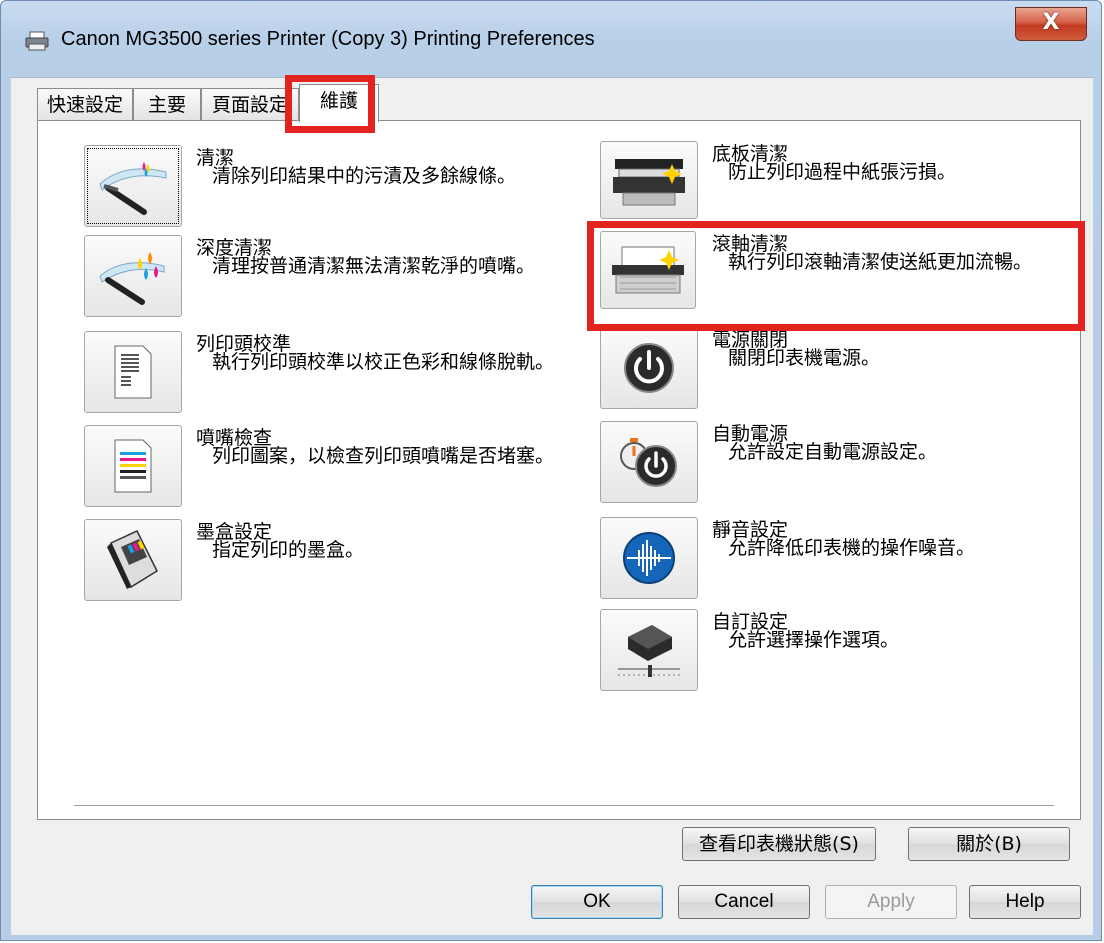 The image size is (1104, 943). I want to click on tab-maintenance: 維護, so click(339, 103).